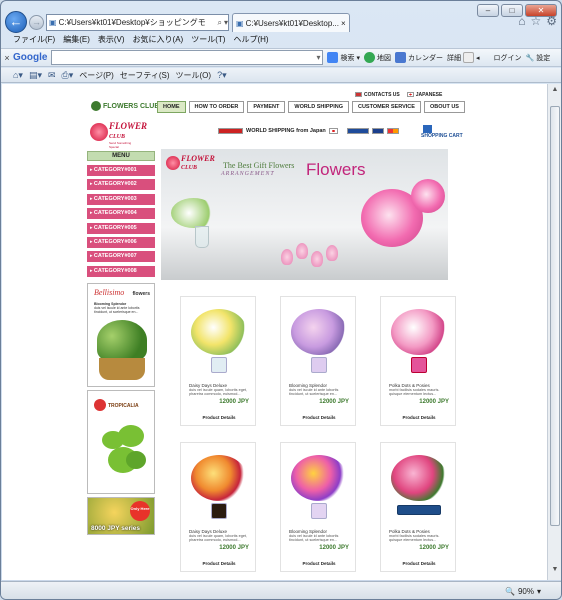 The height and width of the screenshot is (600, 562). What do you see at coordinates (429, 95) in the screenshot?
I see `japanese-label: JAPANESE` at bounding box center [429, 95].